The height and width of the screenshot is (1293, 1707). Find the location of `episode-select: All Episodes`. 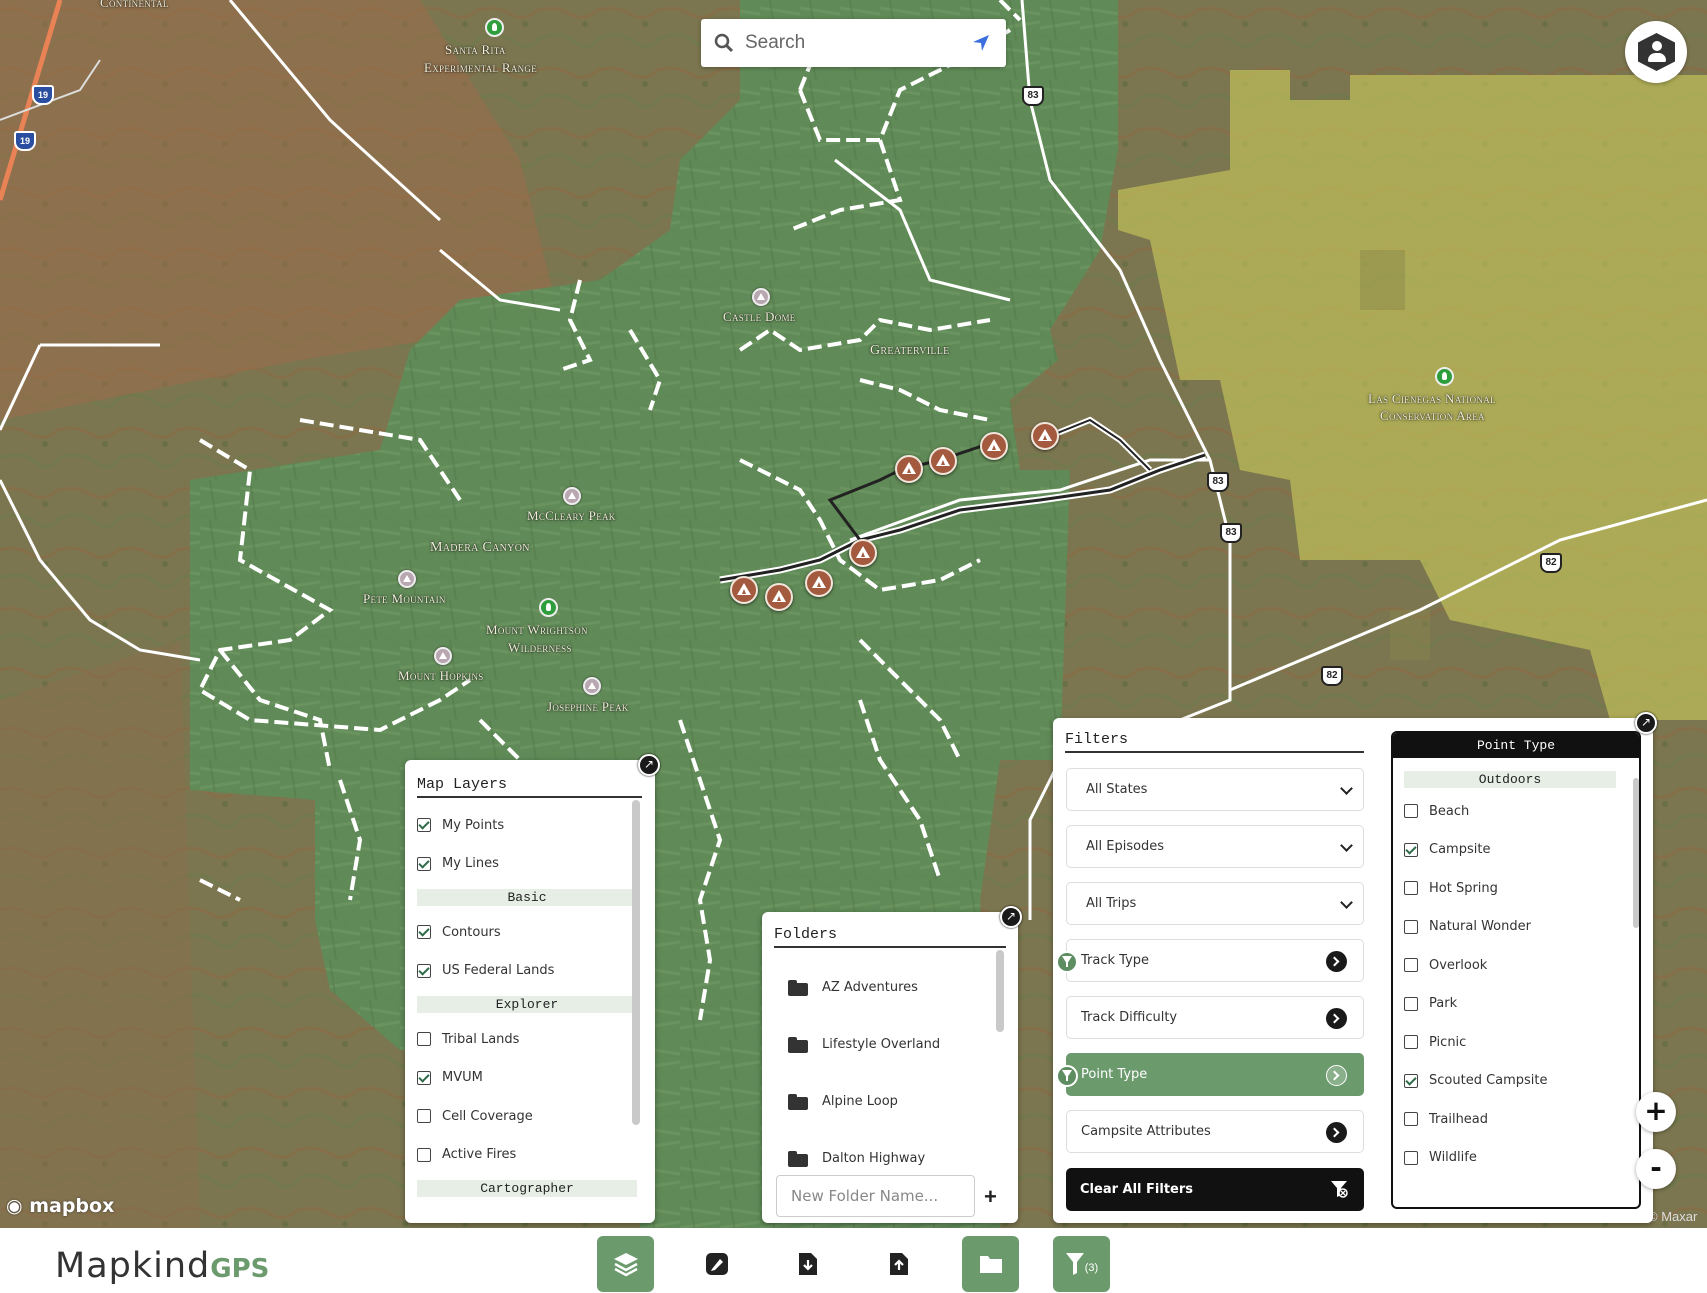

episode-select: All Episodes is located at coordinates (1215, 846).